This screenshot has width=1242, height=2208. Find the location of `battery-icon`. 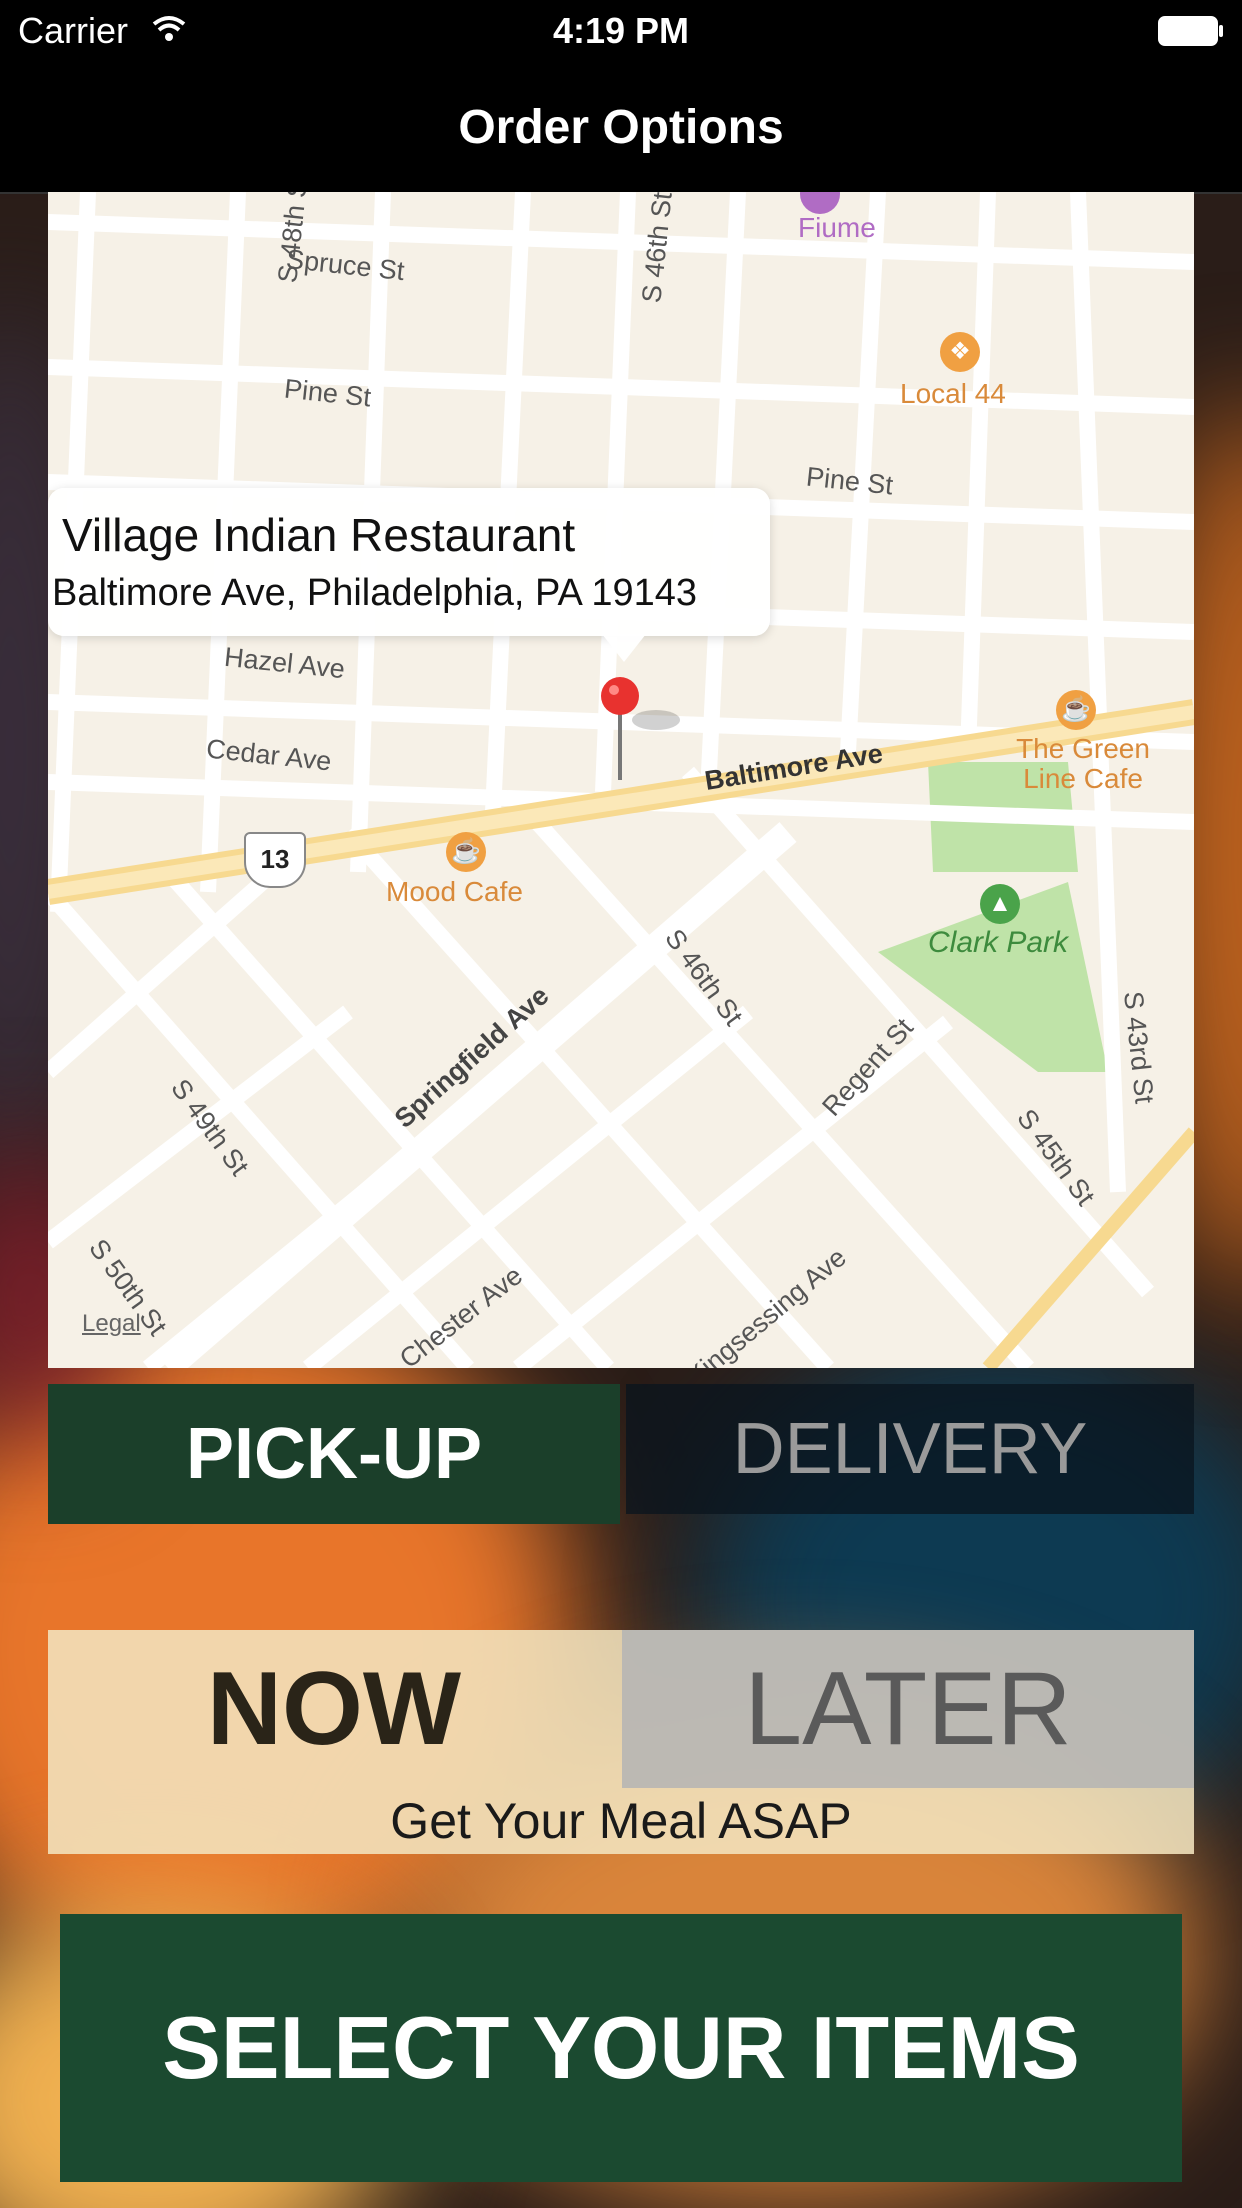

battery-icon is located at coordinates (1190, 31).